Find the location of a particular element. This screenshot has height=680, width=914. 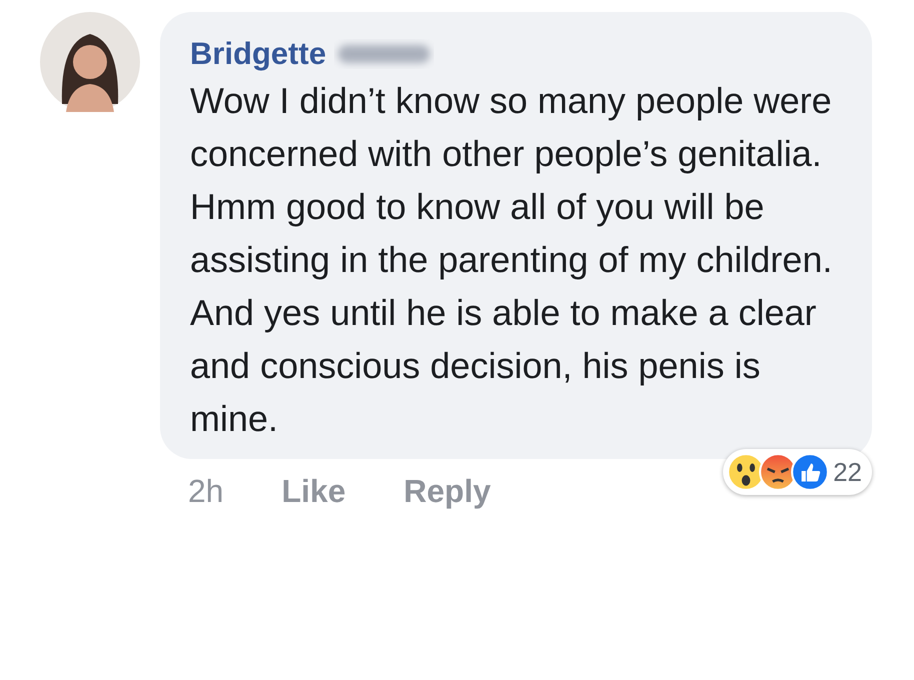

comment-action-link: Reply is located at coordinates (447, 491).